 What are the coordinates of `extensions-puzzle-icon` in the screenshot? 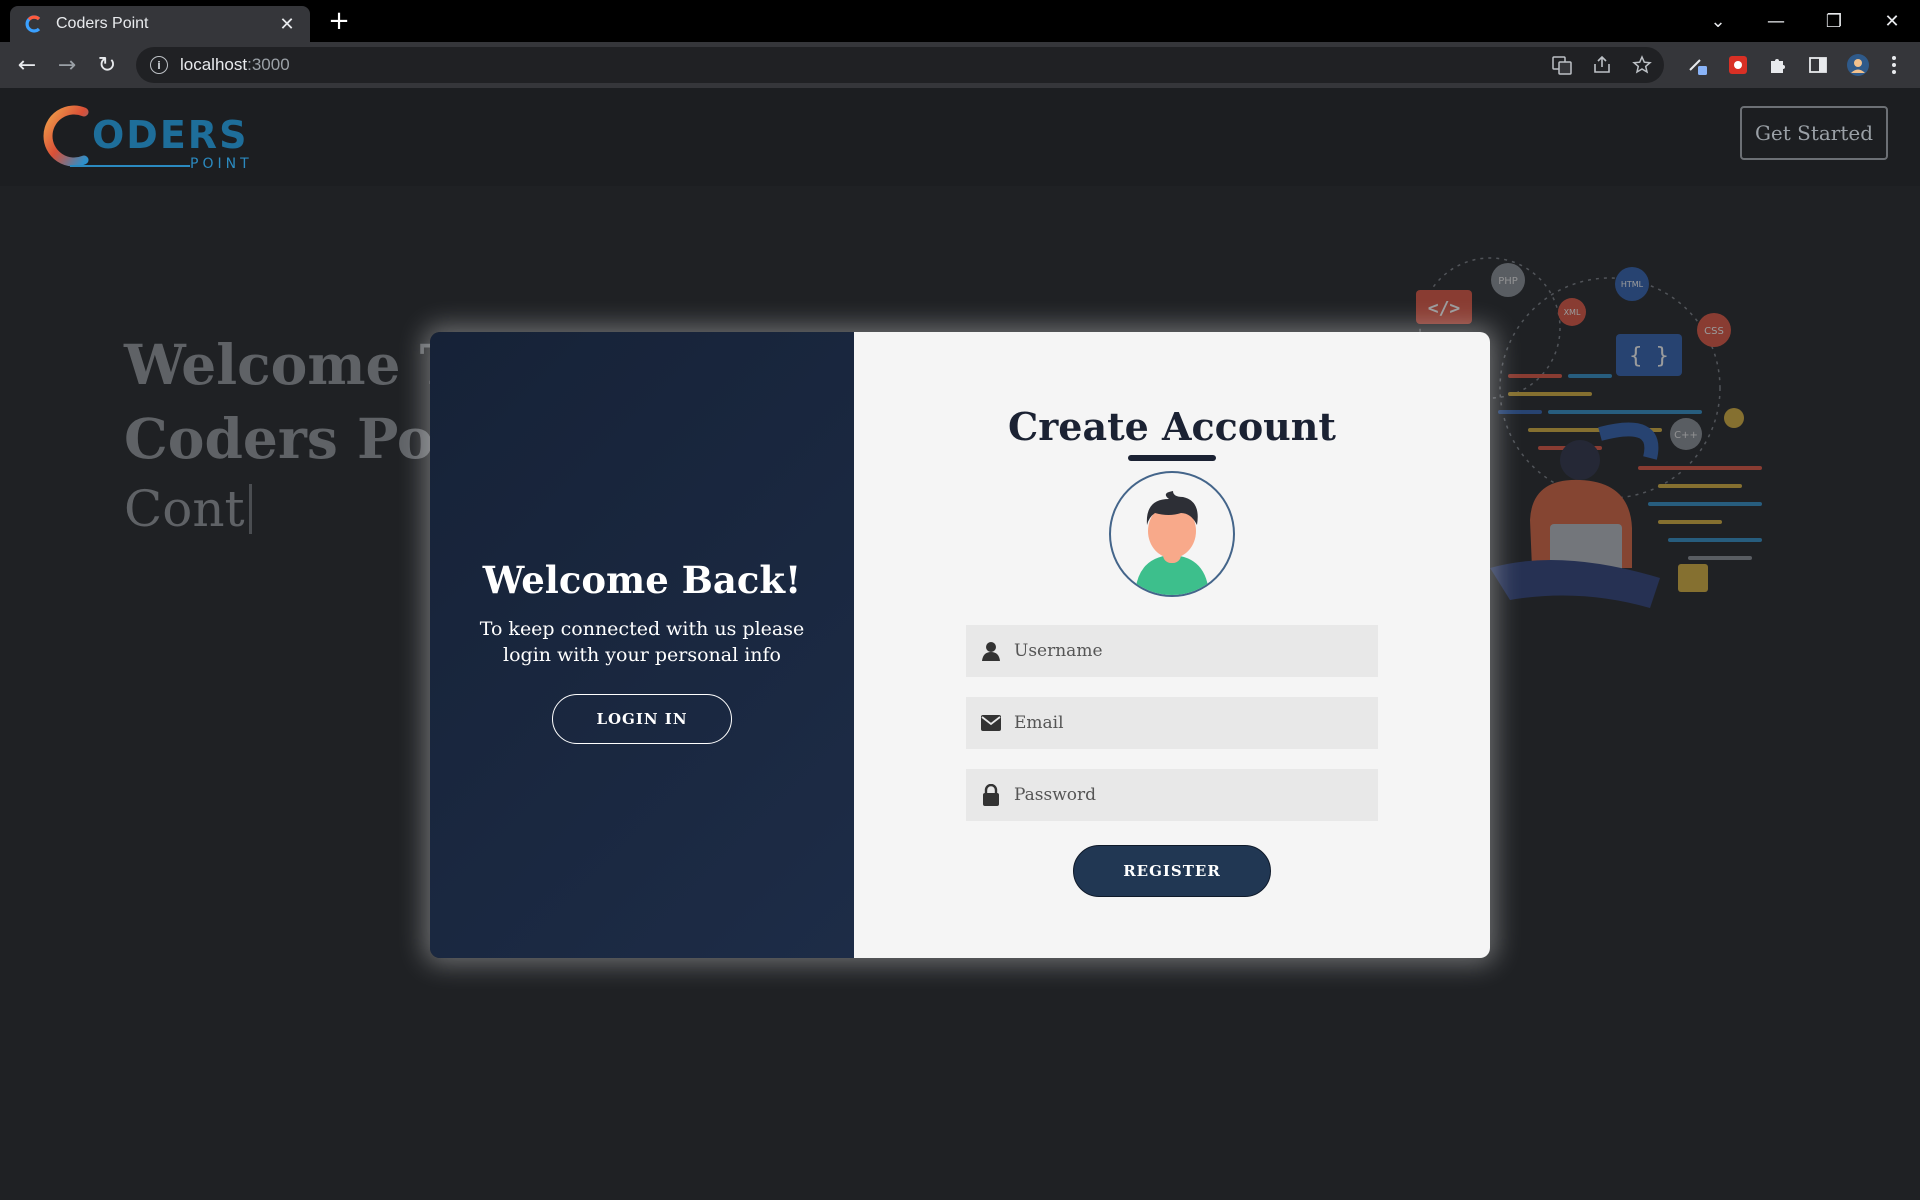 It's located at (1778, 65).